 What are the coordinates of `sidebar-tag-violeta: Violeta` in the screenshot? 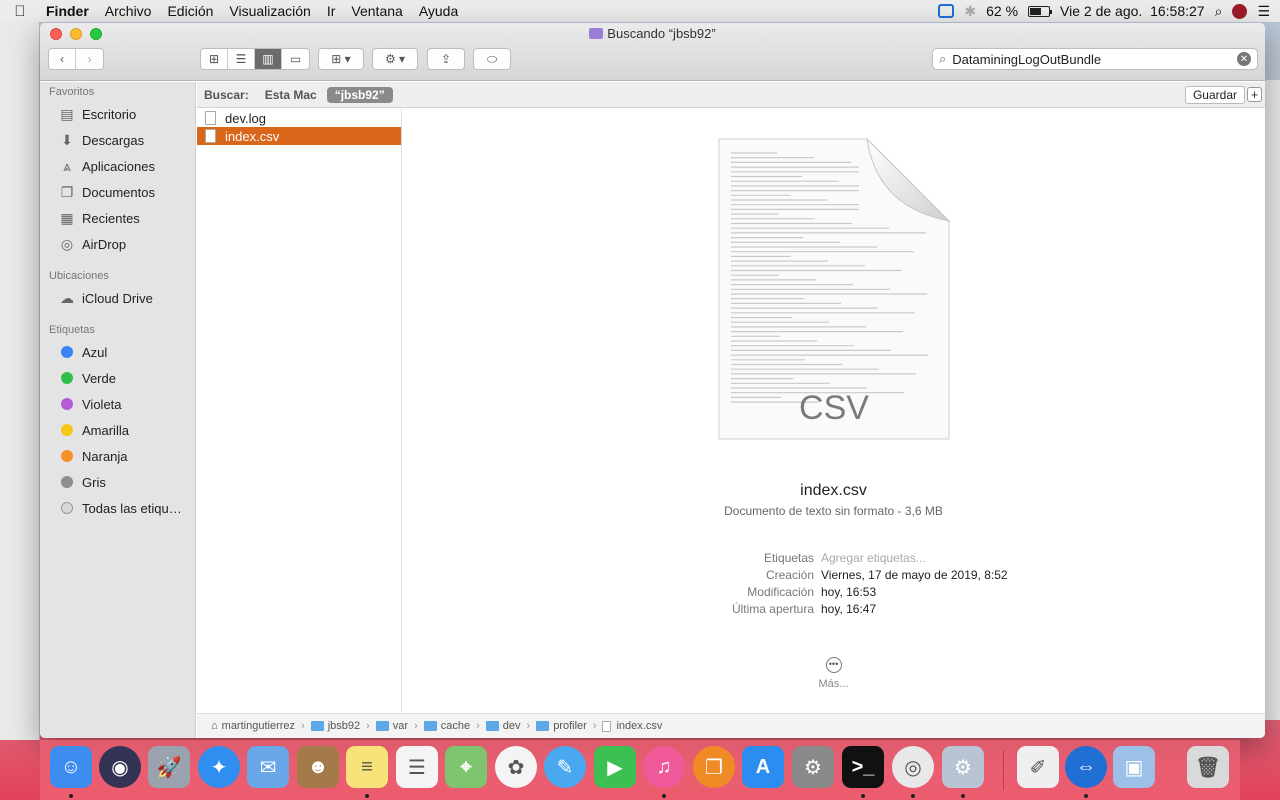 It's located at (90, 404).